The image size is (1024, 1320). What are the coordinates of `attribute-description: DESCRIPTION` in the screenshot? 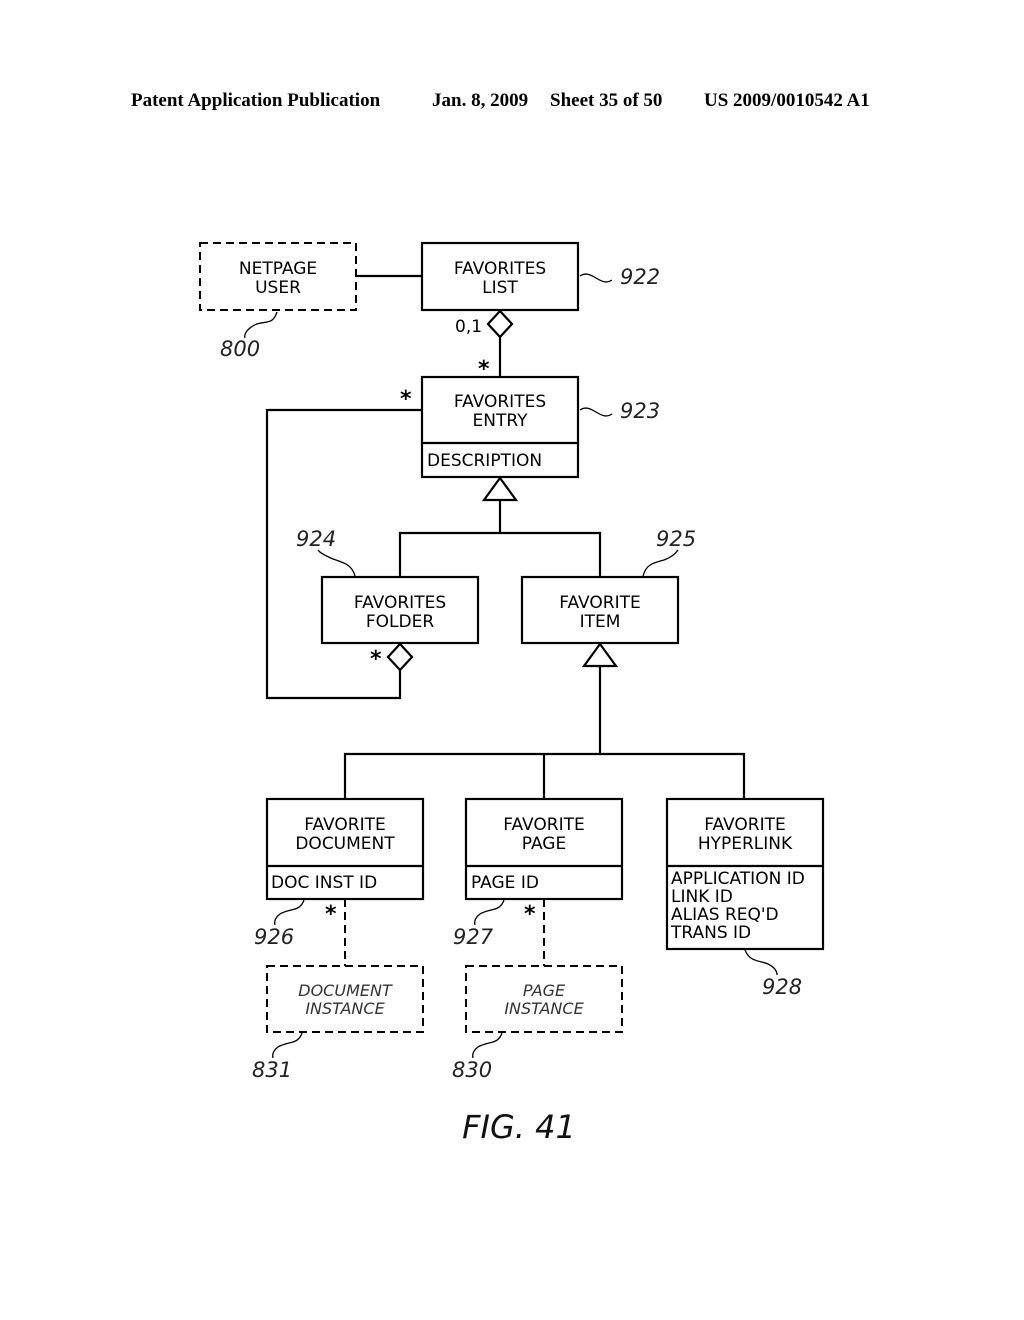 It's located at (484, 461).